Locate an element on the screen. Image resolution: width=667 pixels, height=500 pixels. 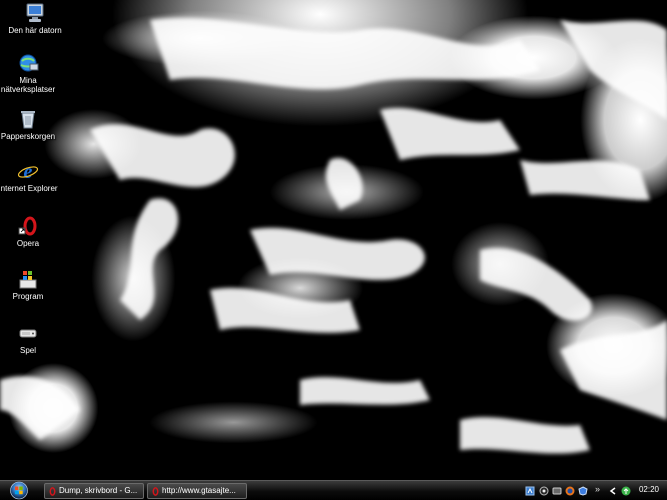
start-orb-icon is located at coordinates (19, 490).